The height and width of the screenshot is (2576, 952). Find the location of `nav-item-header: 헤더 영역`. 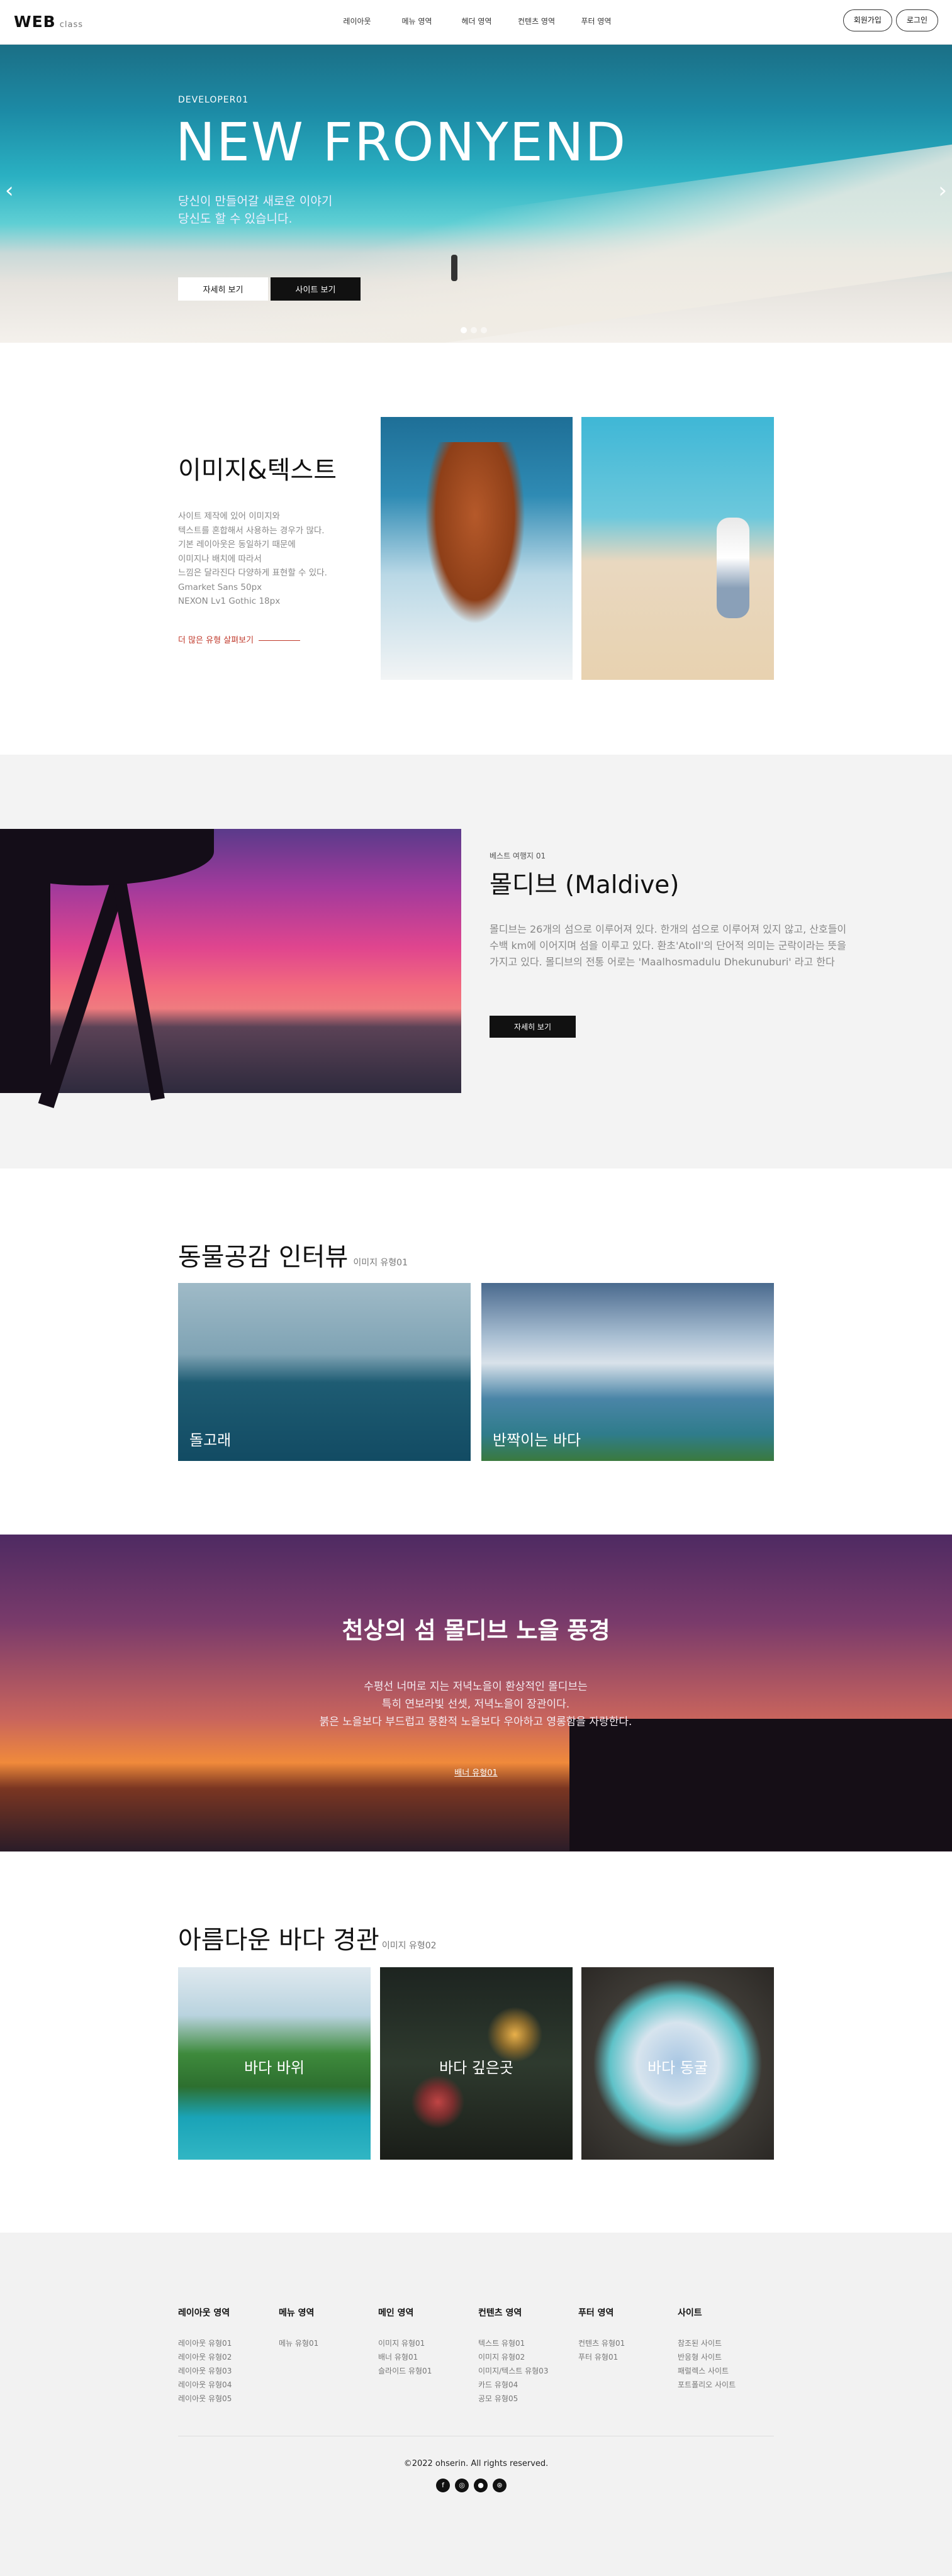

nav-item-header: 헤더 영역 is located at coordinates (477, 22).